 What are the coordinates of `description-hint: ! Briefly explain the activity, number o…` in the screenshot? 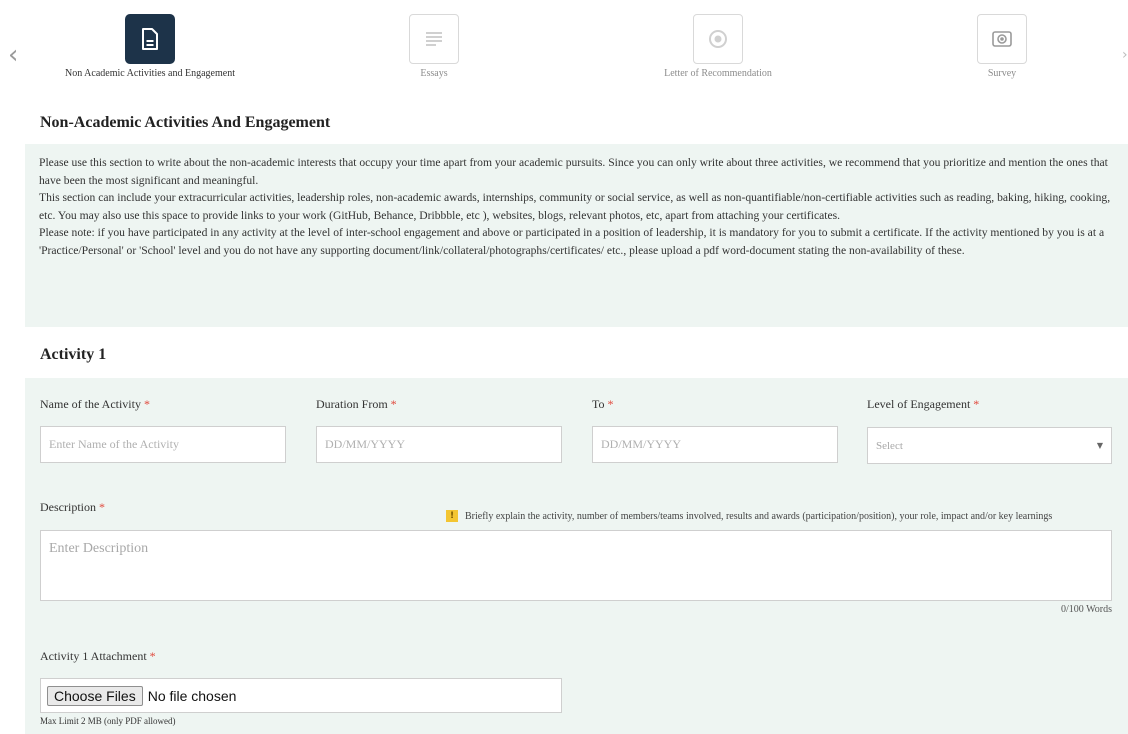 It's located at (749, 516).